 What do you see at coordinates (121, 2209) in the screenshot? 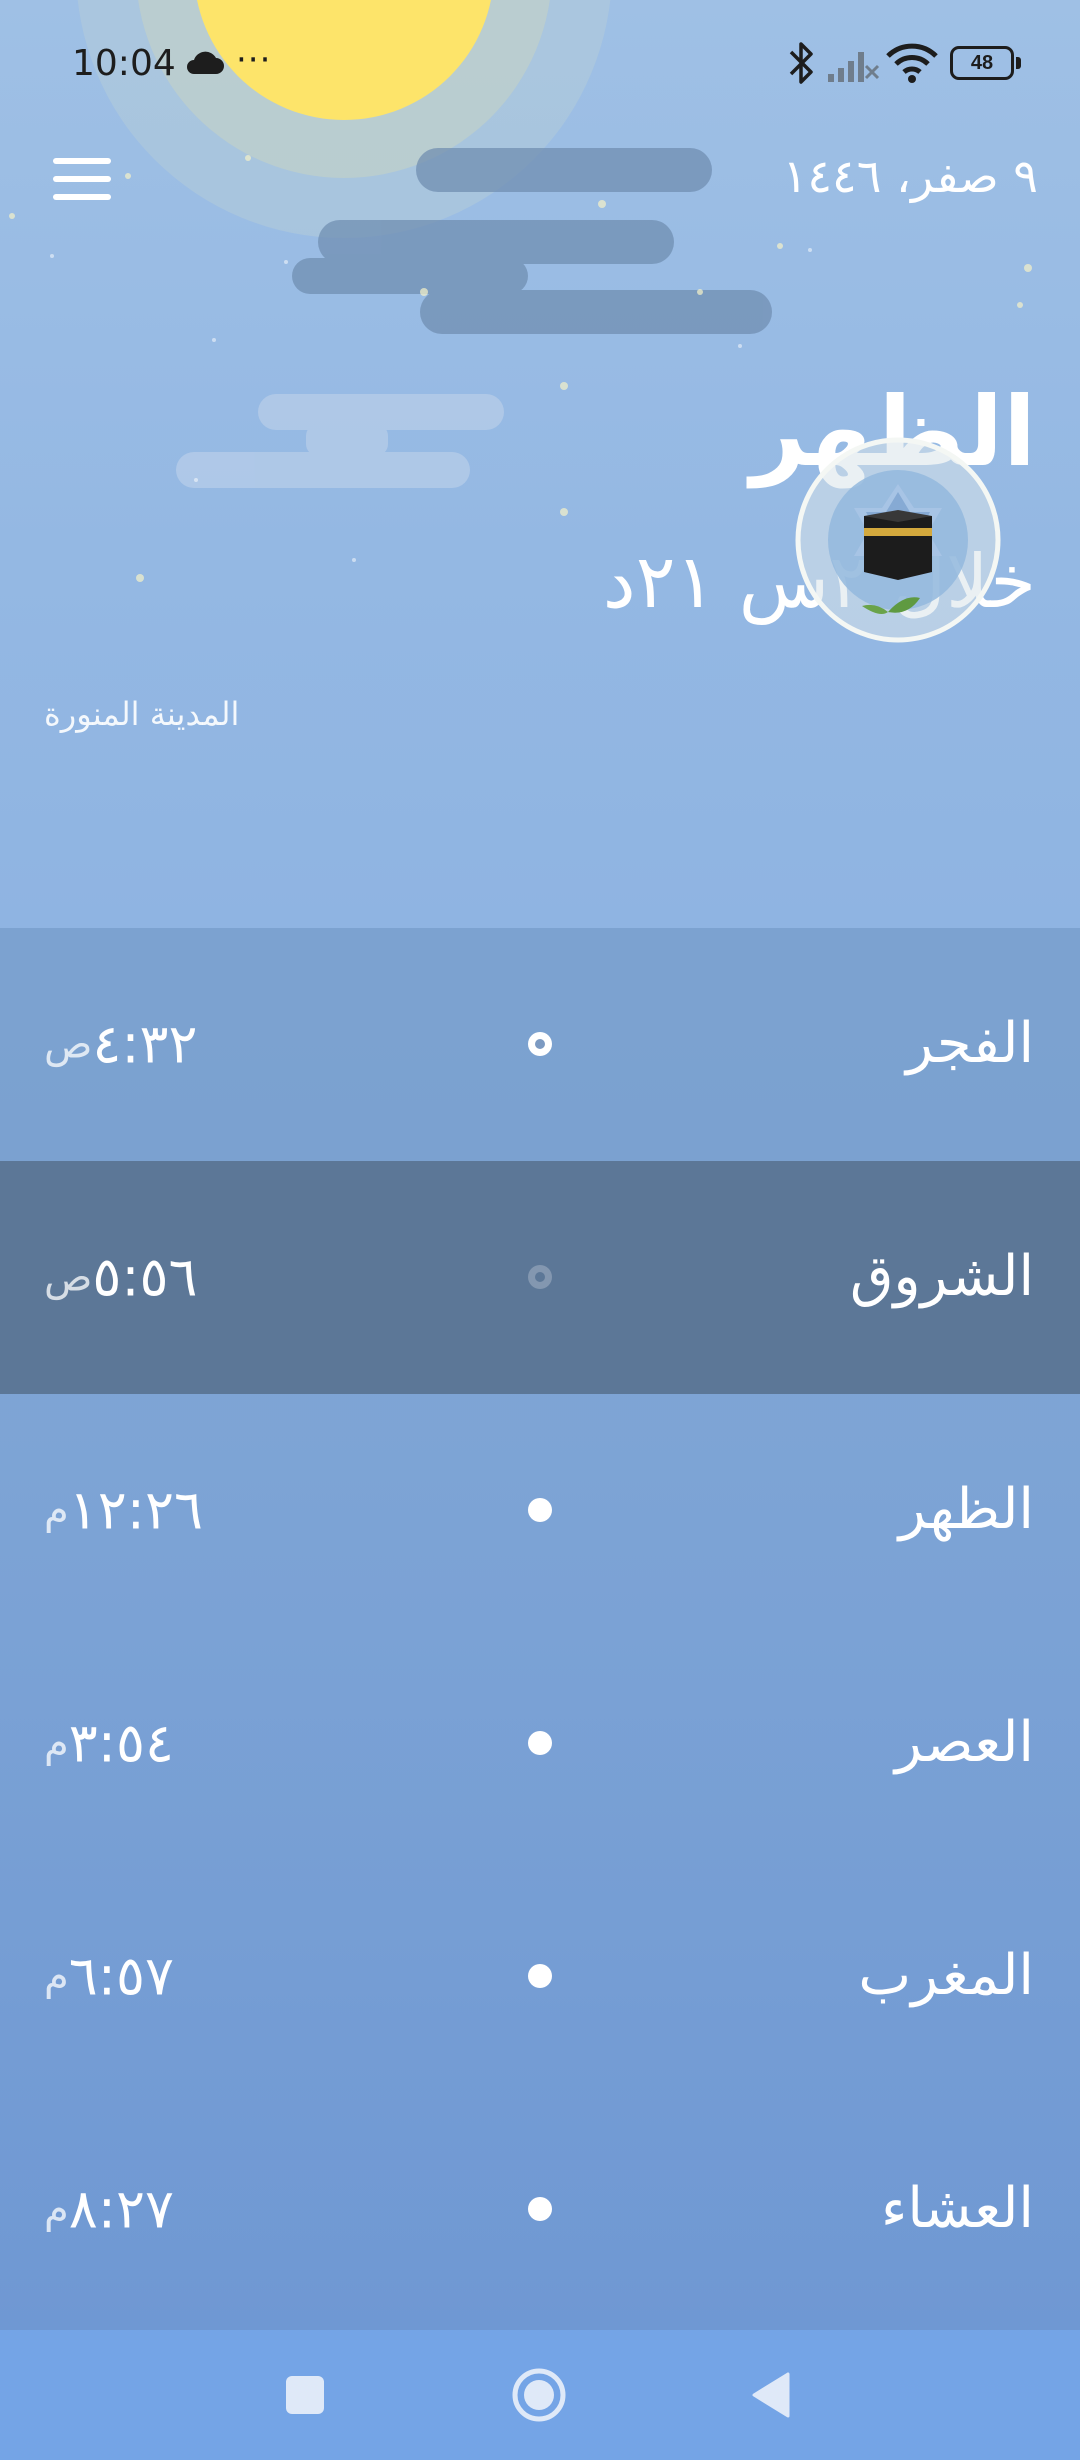
I see `prayer-time-value: ٨:٢٧` at bounding box center [121, 2209].